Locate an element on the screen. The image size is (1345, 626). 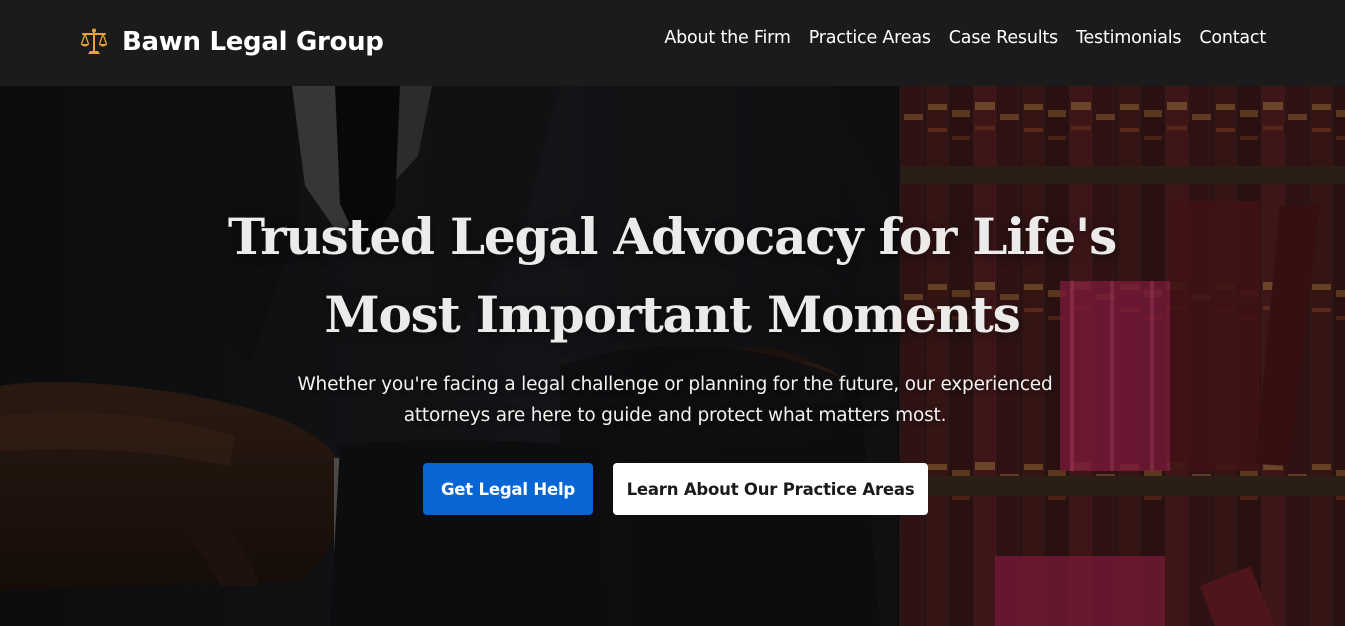
nav-about-the-firm: About the Firm is located at coordinates (727, 38).